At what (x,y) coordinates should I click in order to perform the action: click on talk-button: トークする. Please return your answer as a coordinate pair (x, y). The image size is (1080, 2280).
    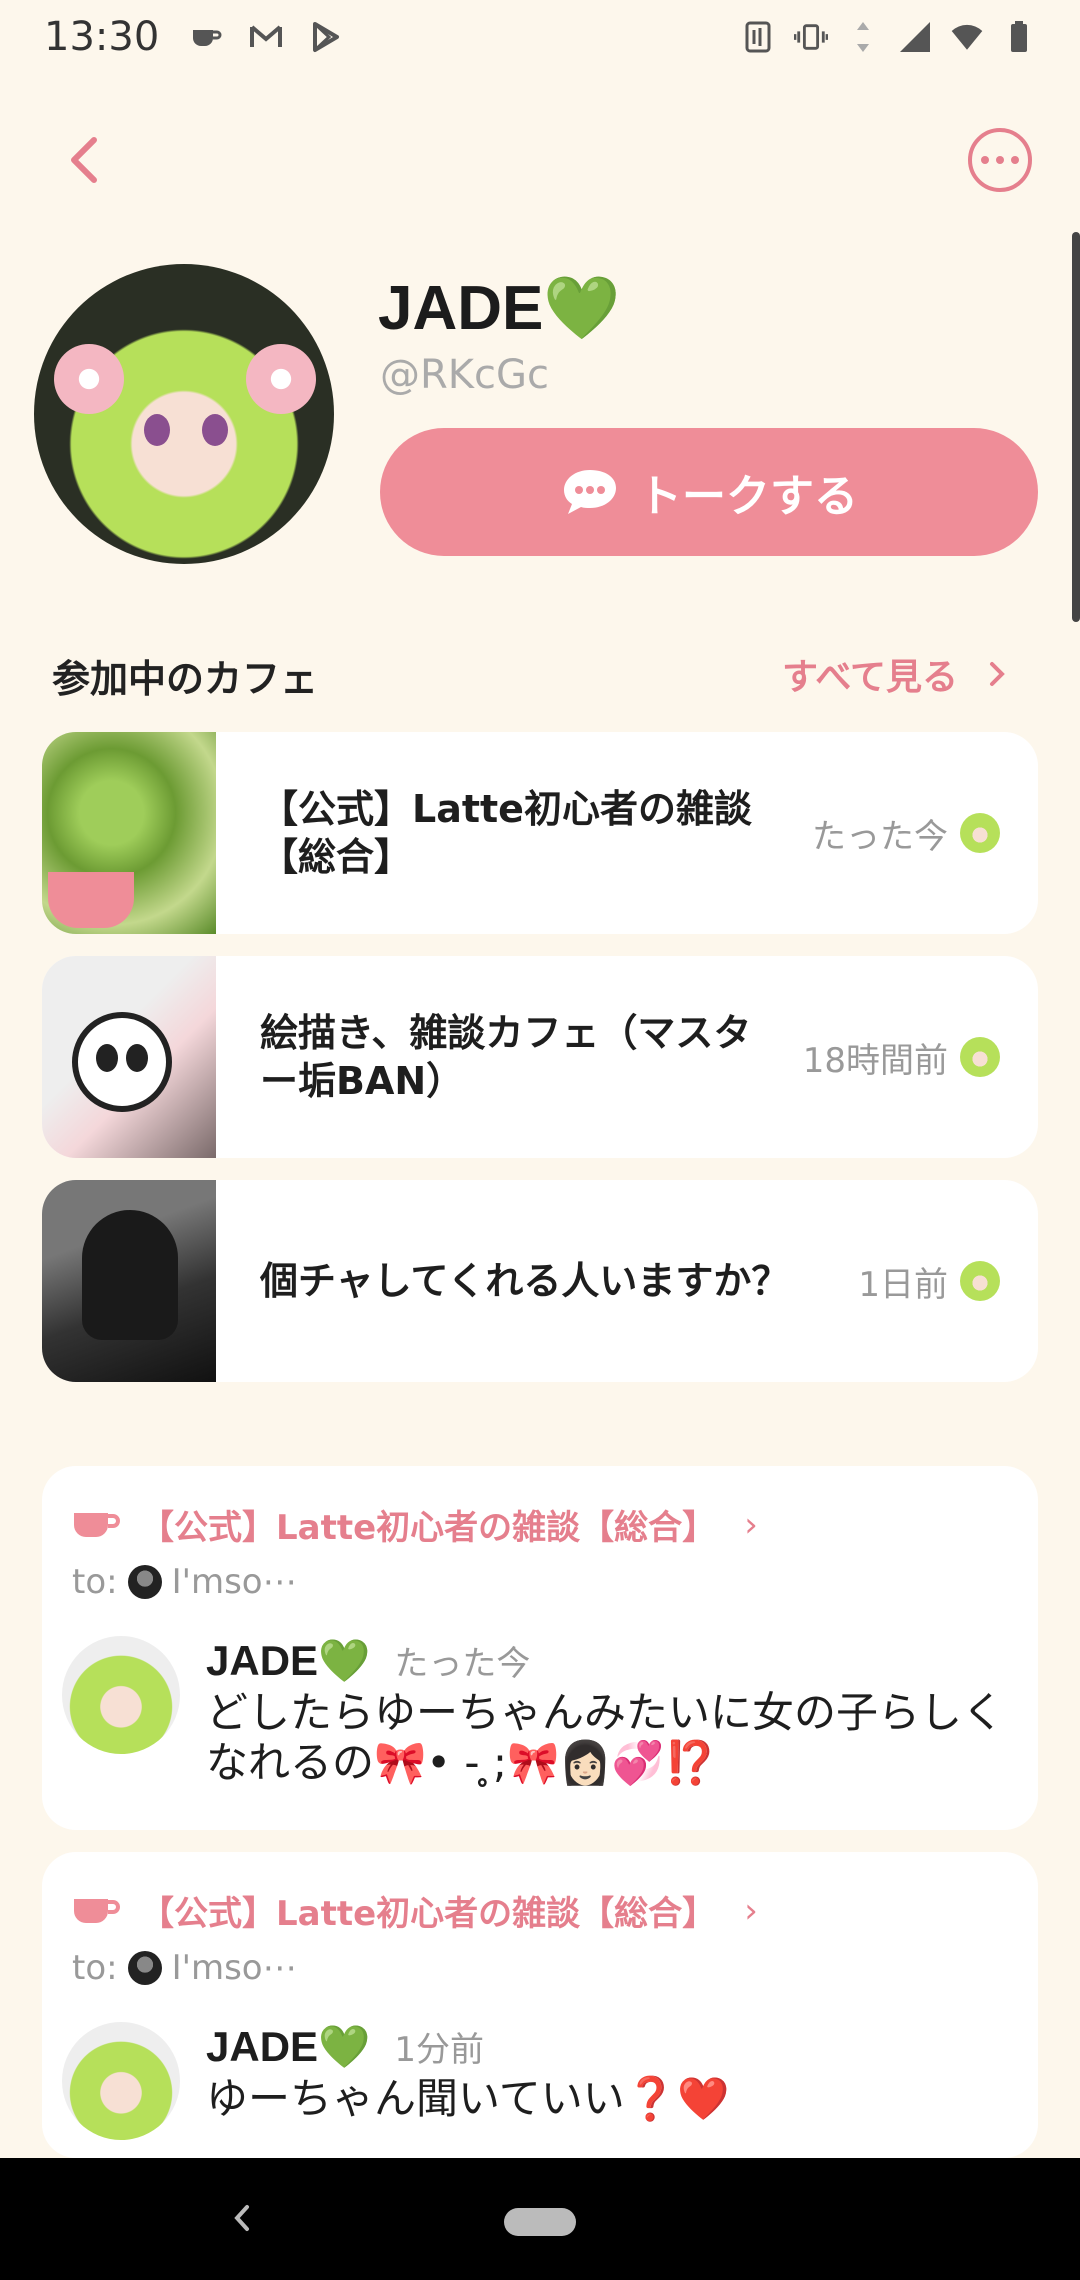
    Looking at the image, I should click on (709, 492).